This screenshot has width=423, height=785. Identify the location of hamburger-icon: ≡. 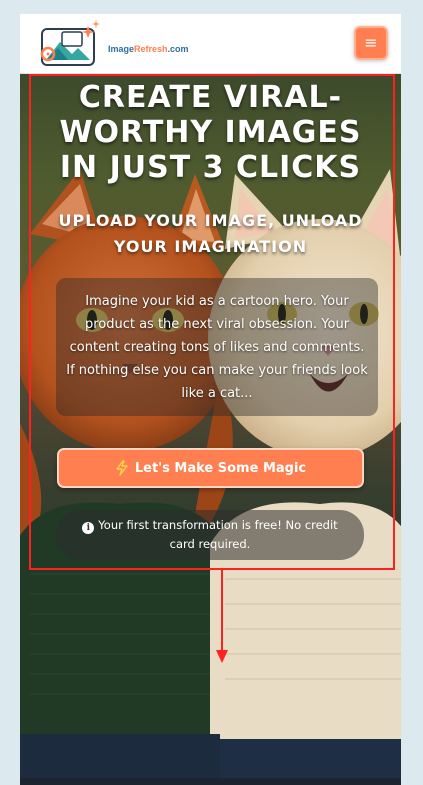
(371, 42).